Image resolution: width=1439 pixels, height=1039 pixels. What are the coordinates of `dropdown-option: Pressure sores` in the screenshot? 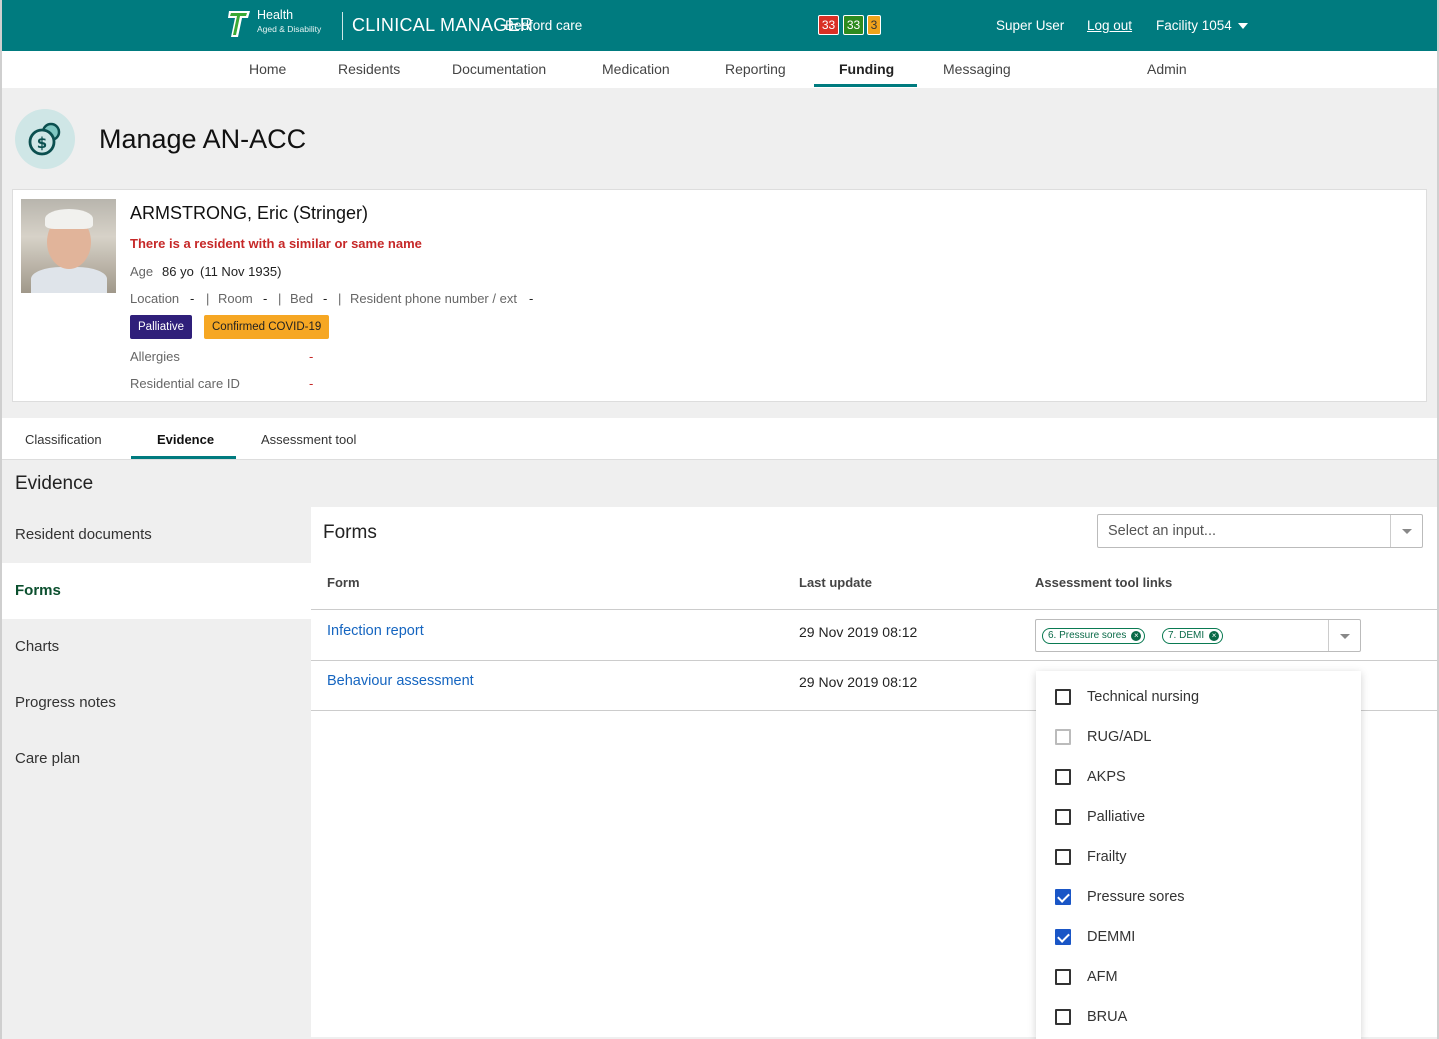 It's located at (1198, 895).